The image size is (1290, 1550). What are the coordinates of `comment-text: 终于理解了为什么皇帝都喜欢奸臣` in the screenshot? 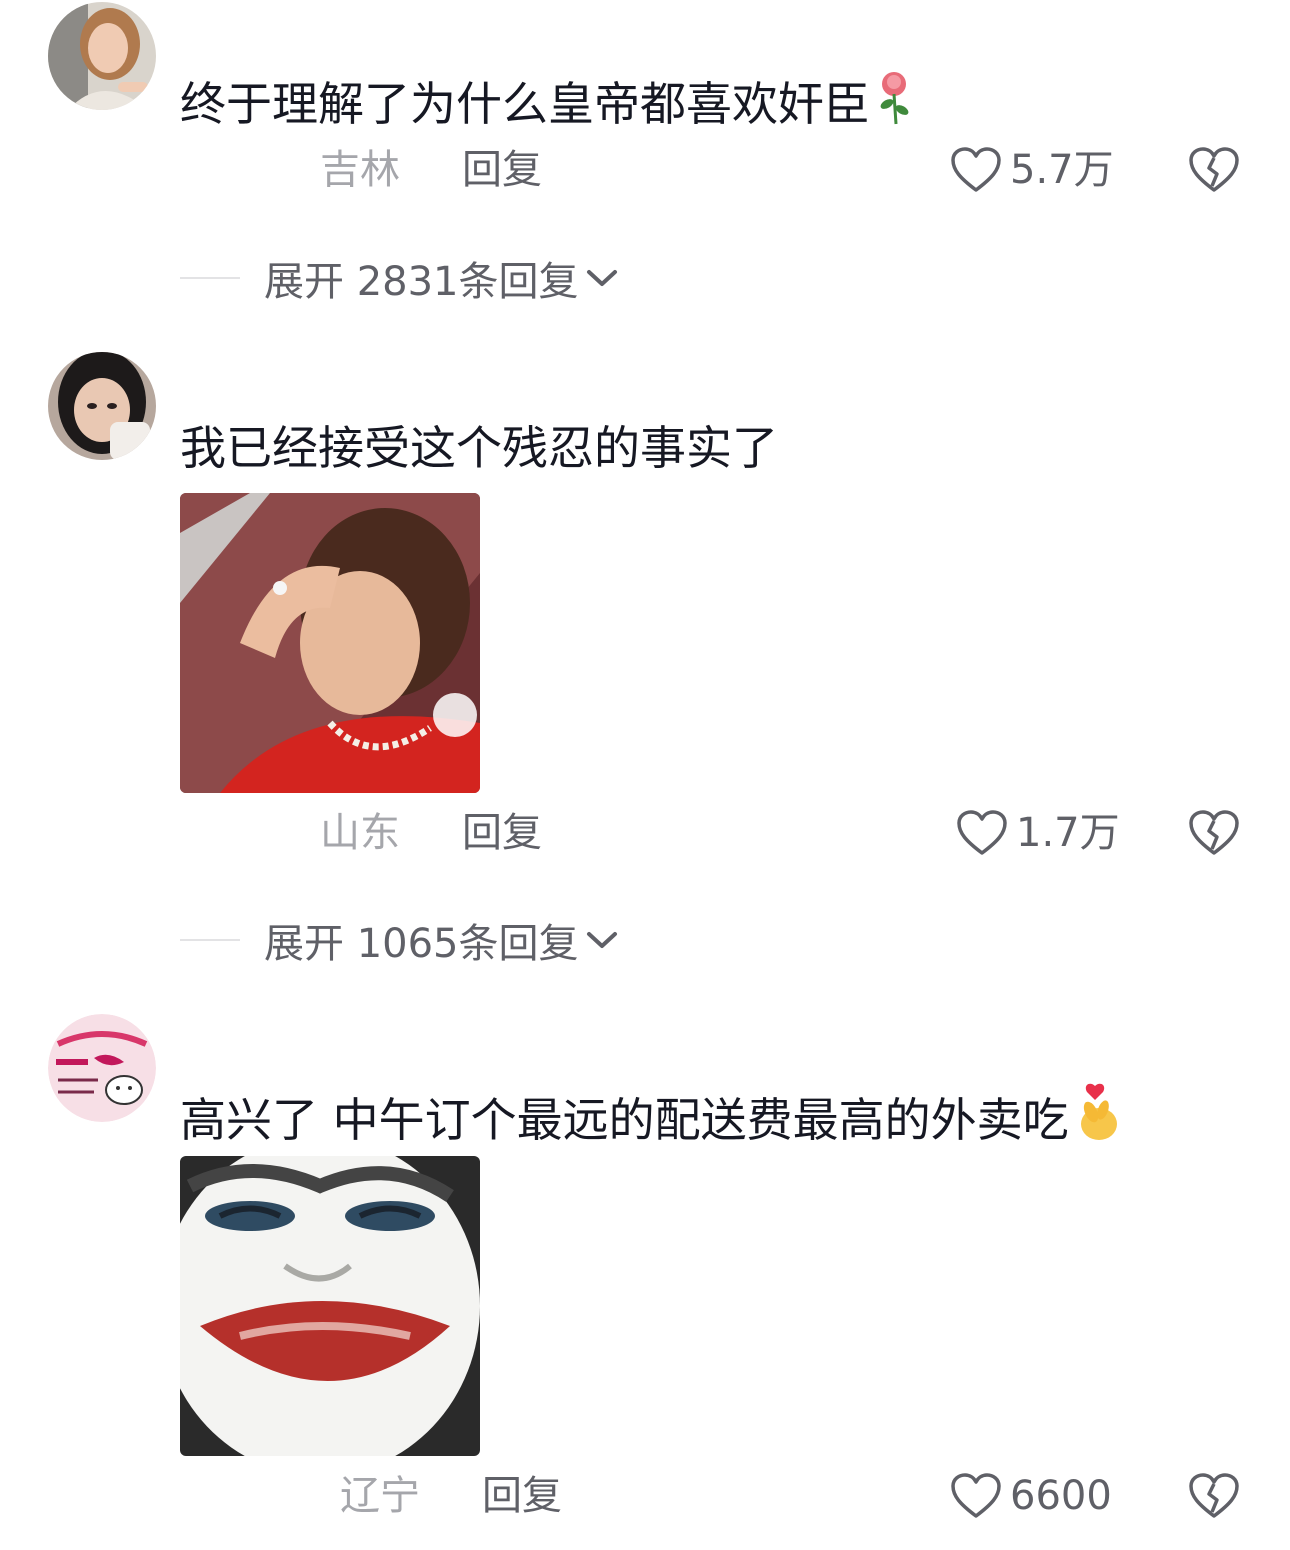 It's located at (546, 105).